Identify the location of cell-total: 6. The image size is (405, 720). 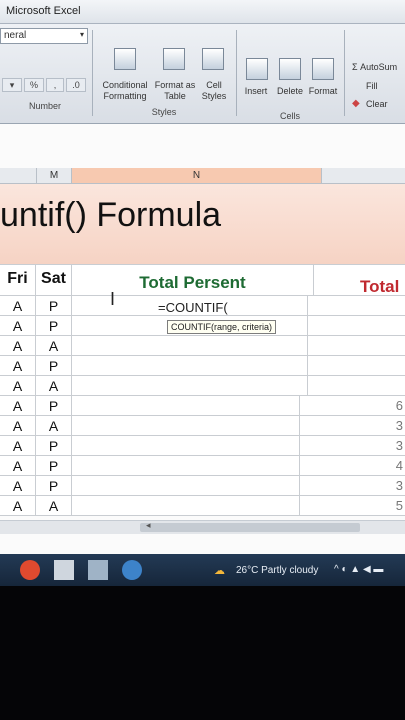
(352, 406).